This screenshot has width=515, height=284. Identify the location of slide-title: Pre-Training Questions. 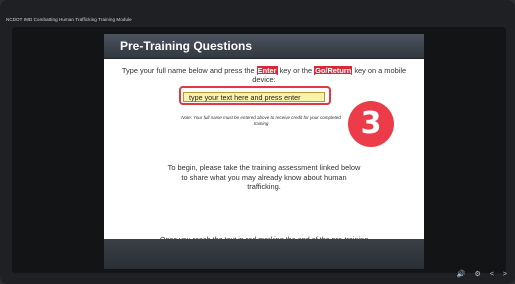
(186, 46).